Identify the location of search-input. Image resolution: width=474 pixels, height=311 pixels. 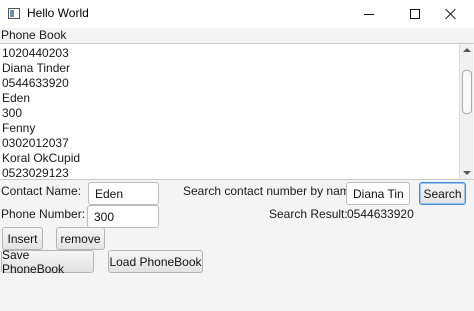
(378, 193).